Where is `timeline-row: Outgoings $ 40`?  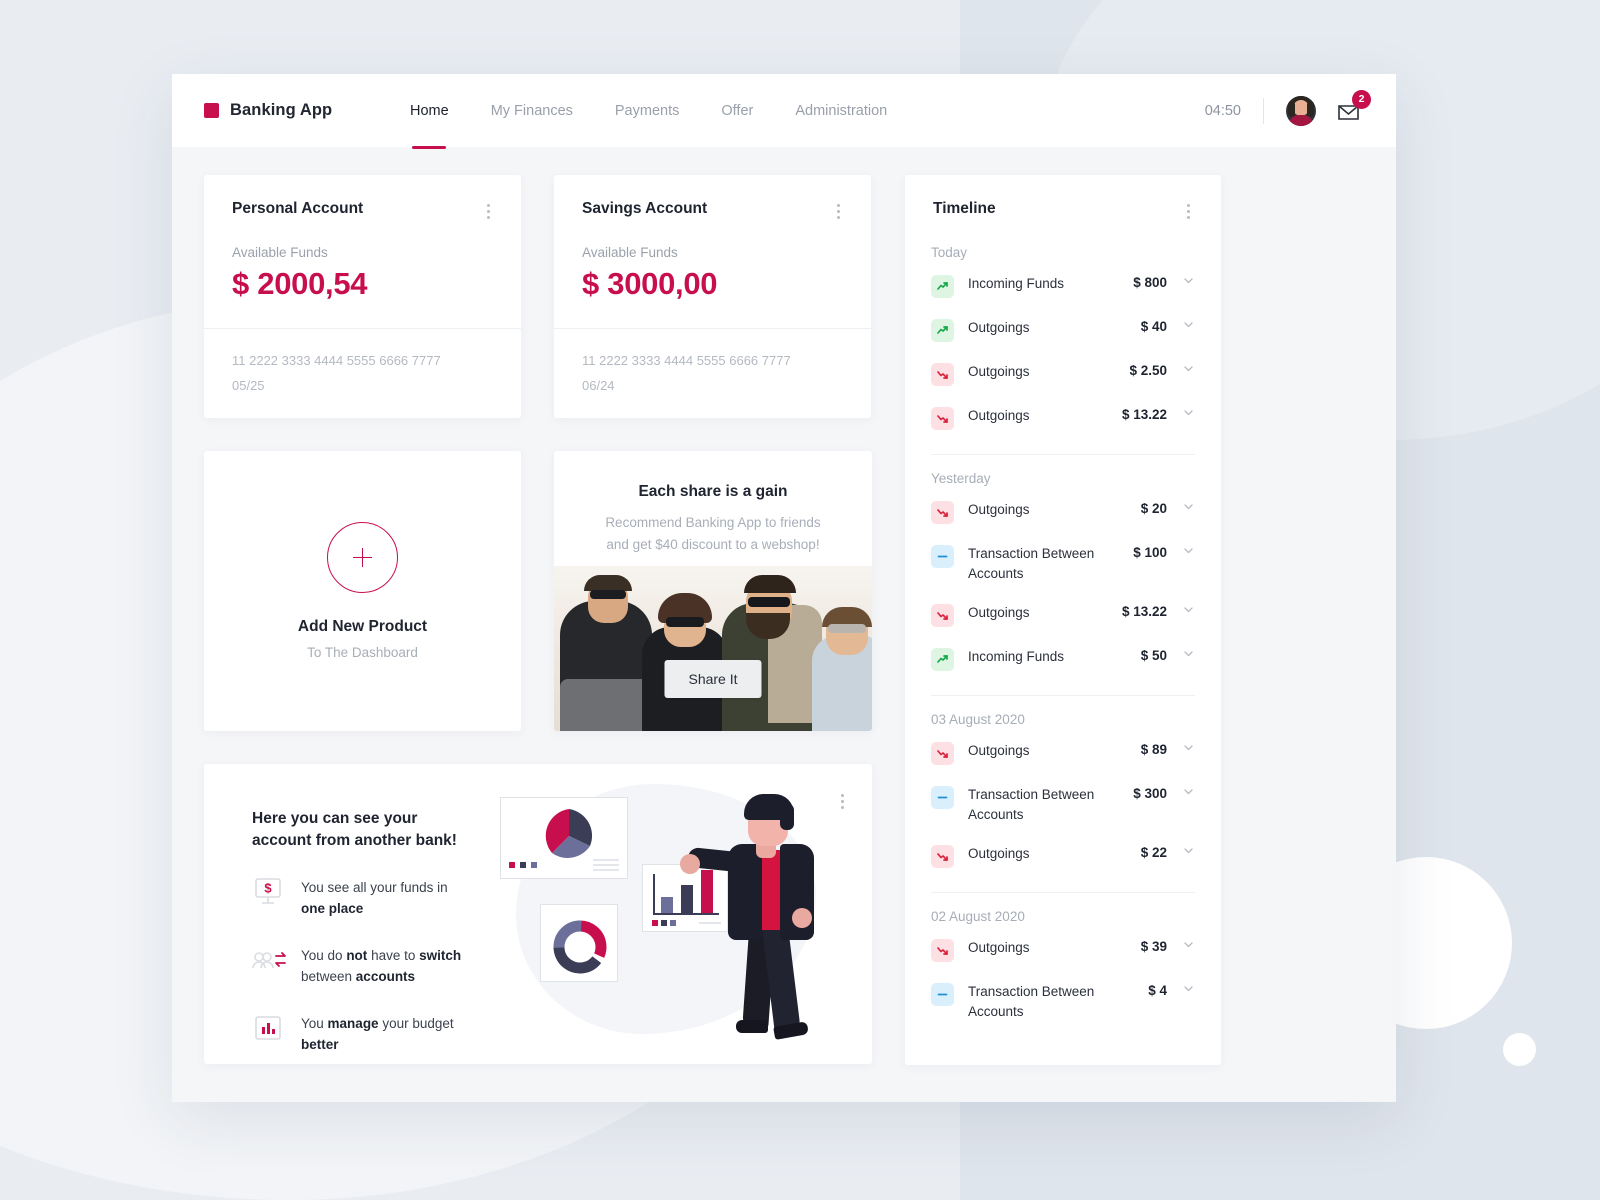 timeline-row: Outgoings $ 40 is located at coordinates (1063, 330).